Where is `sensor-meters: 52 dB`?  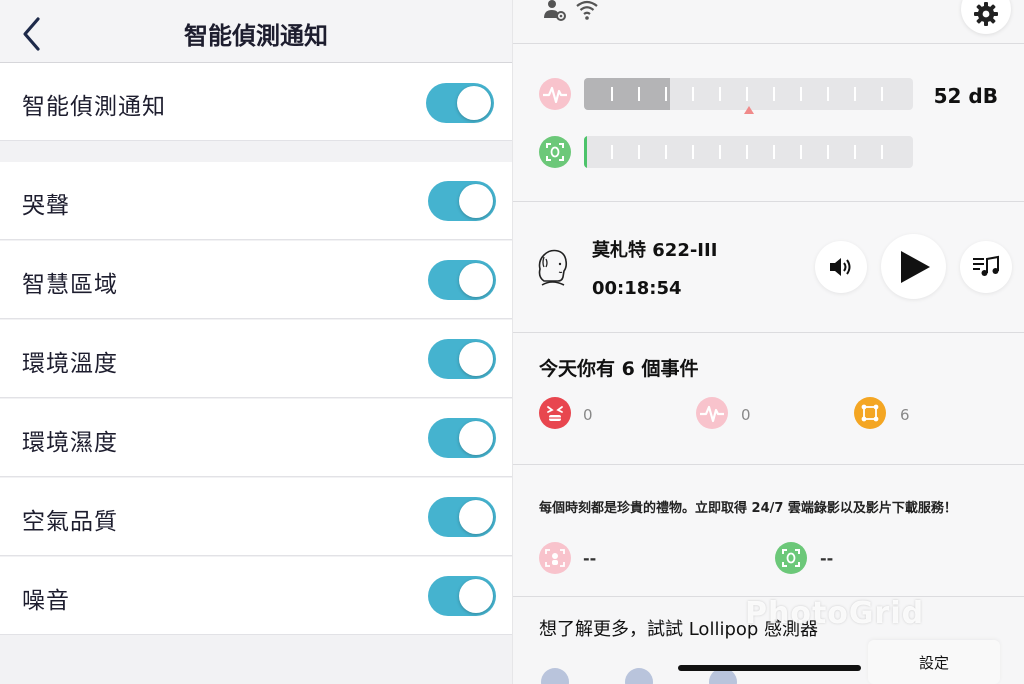 sensor-meters: 52 dB is located at coordinates (768, 123).